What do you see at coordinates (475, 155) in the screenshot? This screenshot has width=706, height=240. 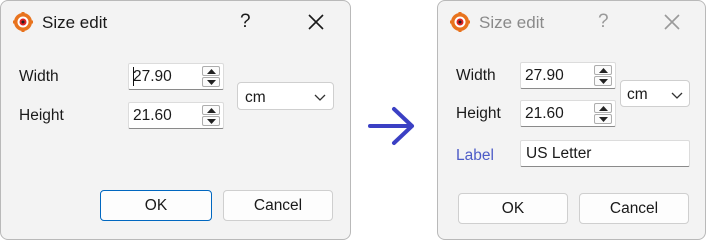 I see `label-label: Label` at bounding box center [475, 155].